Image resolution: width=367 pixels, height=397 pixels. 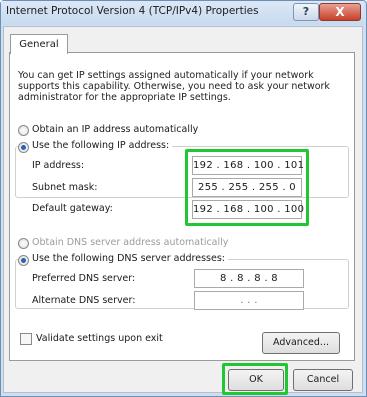 What do you see at coordinates (99, 338) in the screenshot?
I see `validate-checkbox-label: Validate settings upon exit` at bounding box center [99, 338].